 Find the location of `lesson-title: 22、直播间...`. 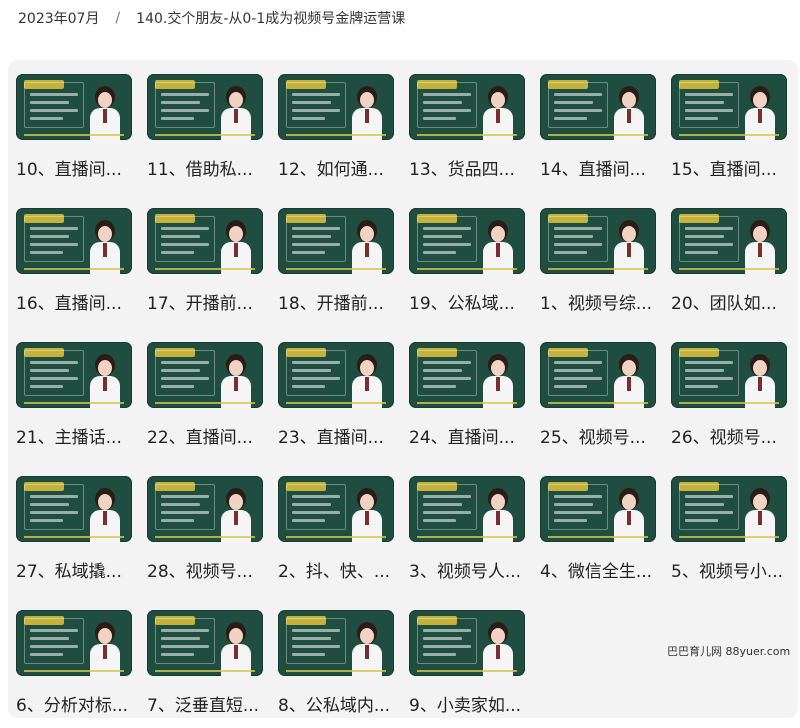

lesson-title: 22、直播间... is located at coordinates (212, 438).